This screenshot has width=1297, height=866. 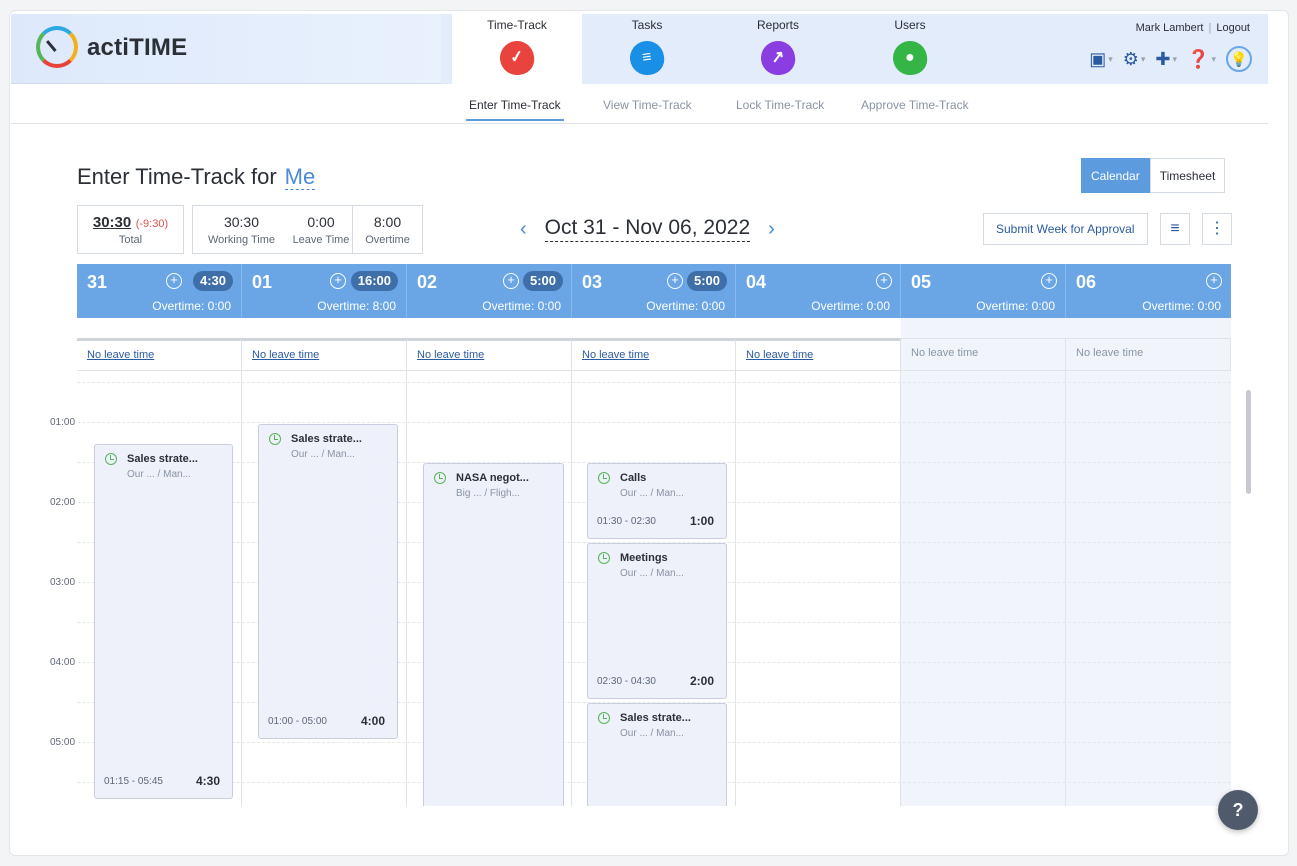 I want to click on day-header: 02 + 5:00 Overtime: 0:00, so click(x=489, y=291).